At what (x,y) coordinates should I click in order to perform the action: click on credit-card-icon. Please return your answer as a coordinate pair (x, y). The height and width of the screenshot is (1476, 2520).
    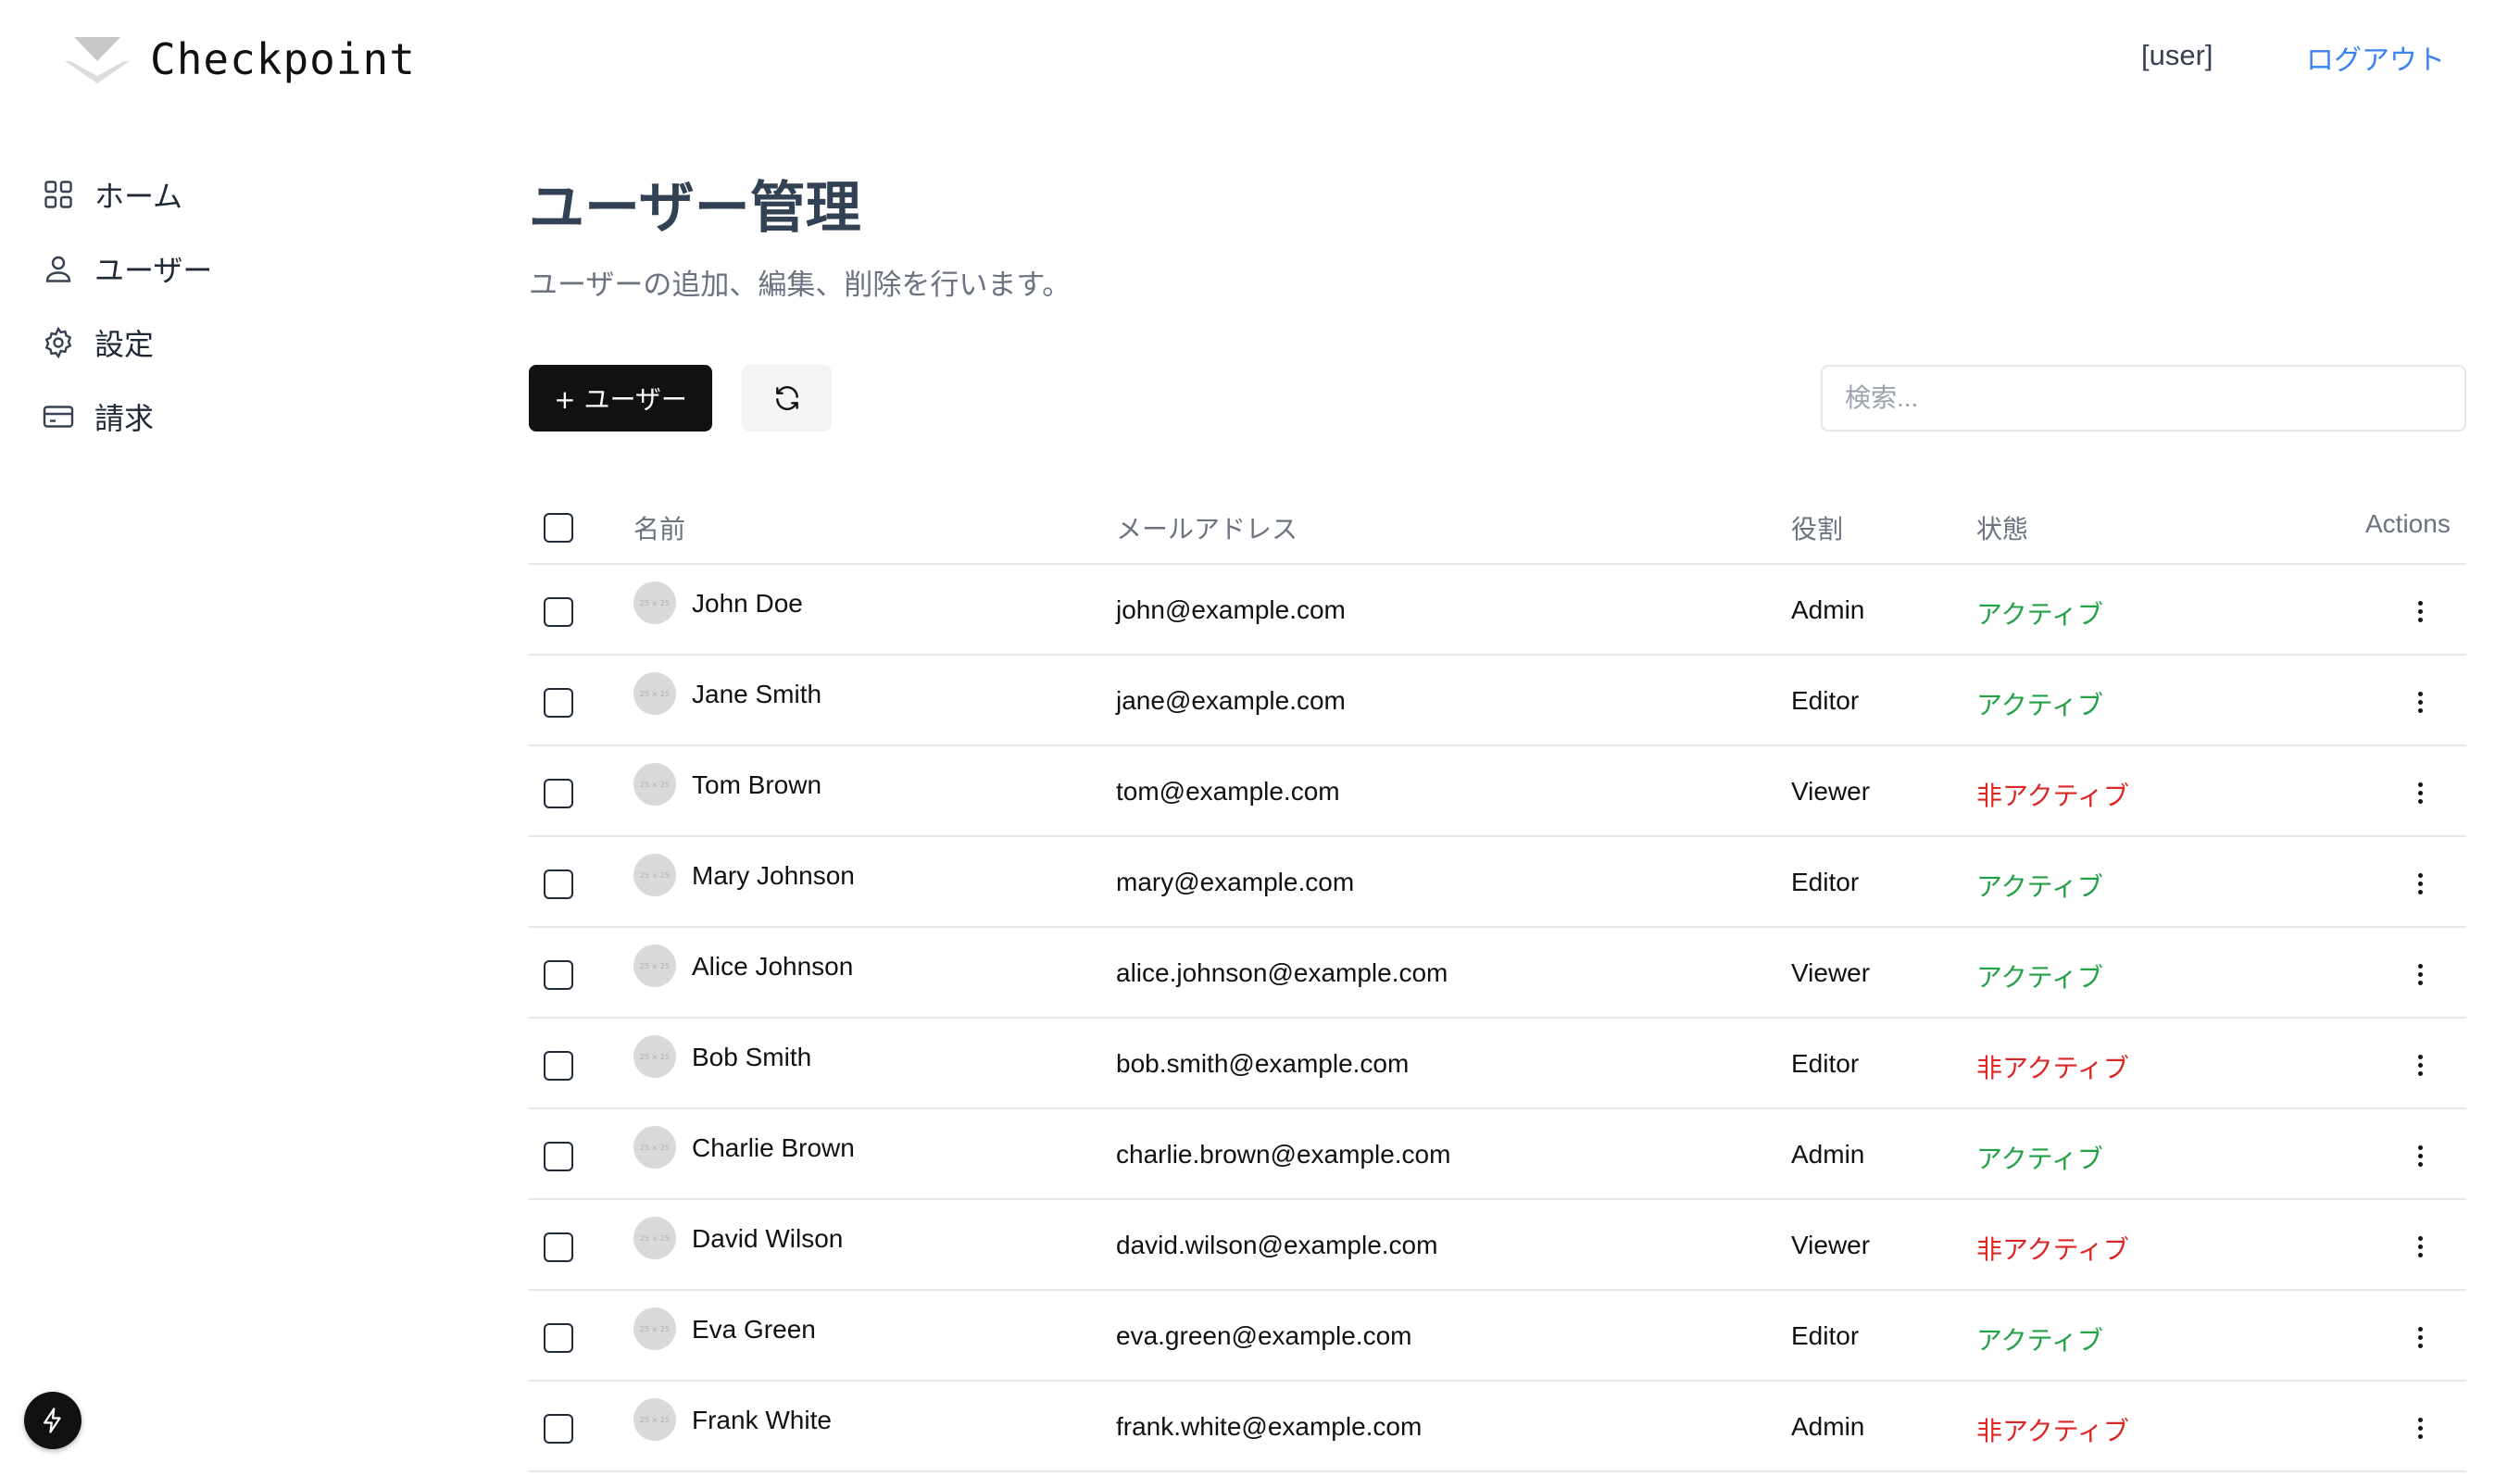
    Looking at the image, I should click on (58, 416).